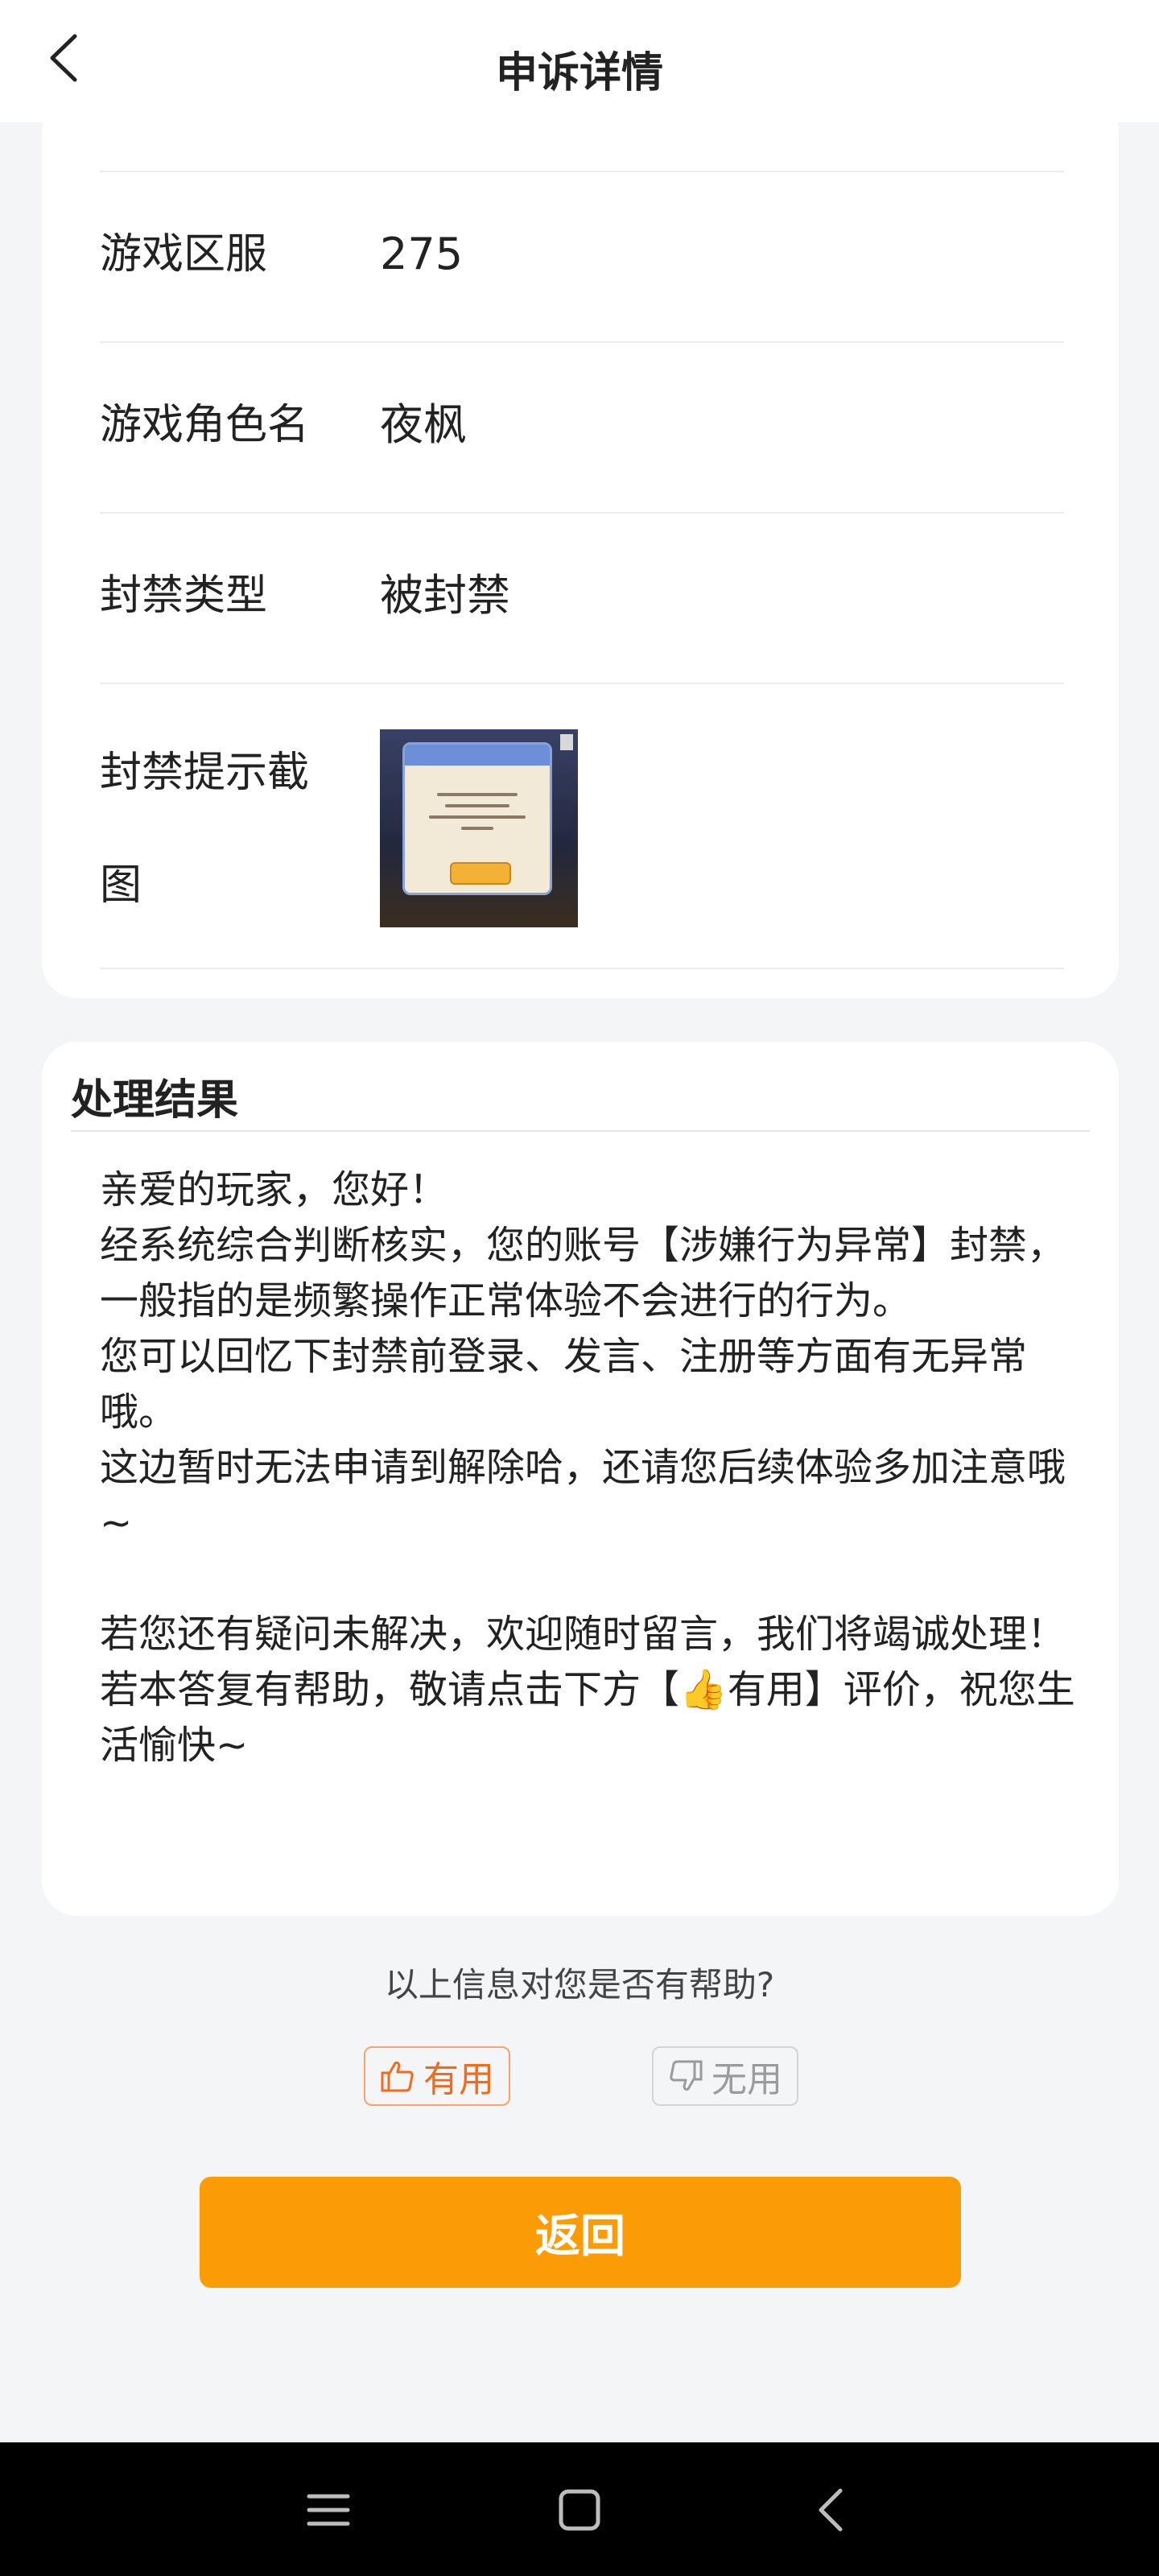 The image size is (1159, 2576). I want to click on role-name-value: 夜枫, so click(423, 424).